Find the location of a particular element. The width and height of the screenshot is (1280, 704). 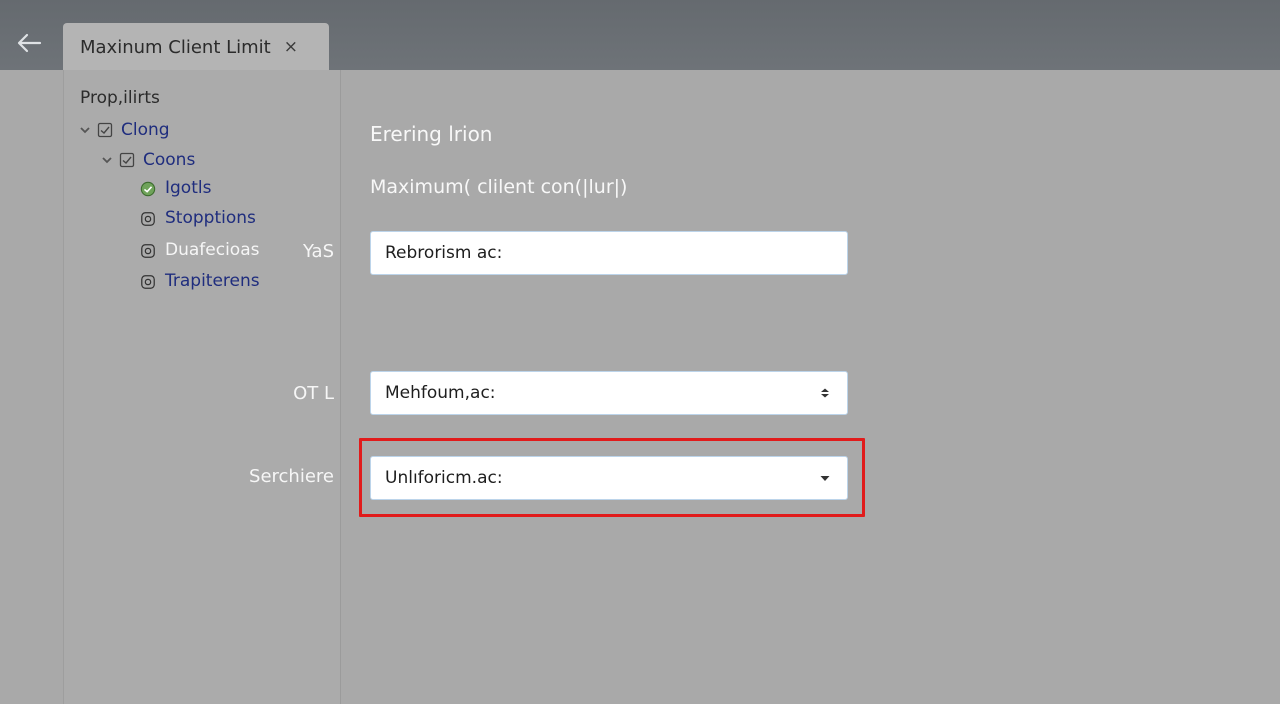

tree-item-label: Stopptions is located at coordinates (210, 218).